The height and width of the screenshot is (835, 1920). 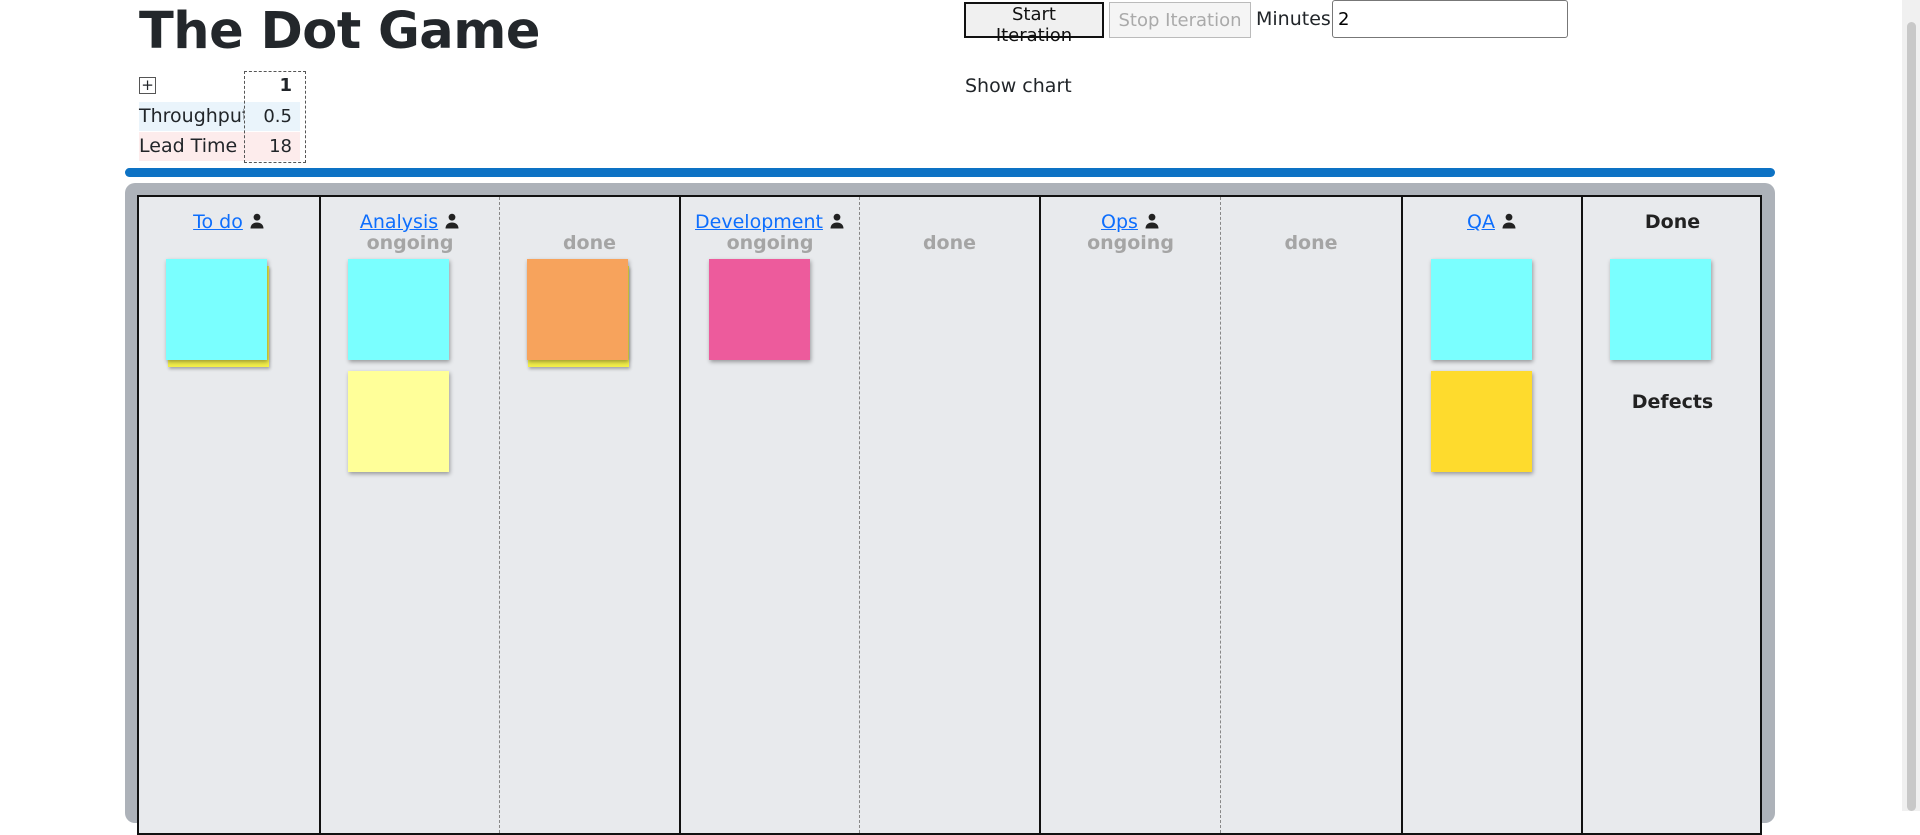 What do you see at coordinates (339, 31) in the screenshot?
I see `page-title: The Dot Game` at bounding box center [339, 31].